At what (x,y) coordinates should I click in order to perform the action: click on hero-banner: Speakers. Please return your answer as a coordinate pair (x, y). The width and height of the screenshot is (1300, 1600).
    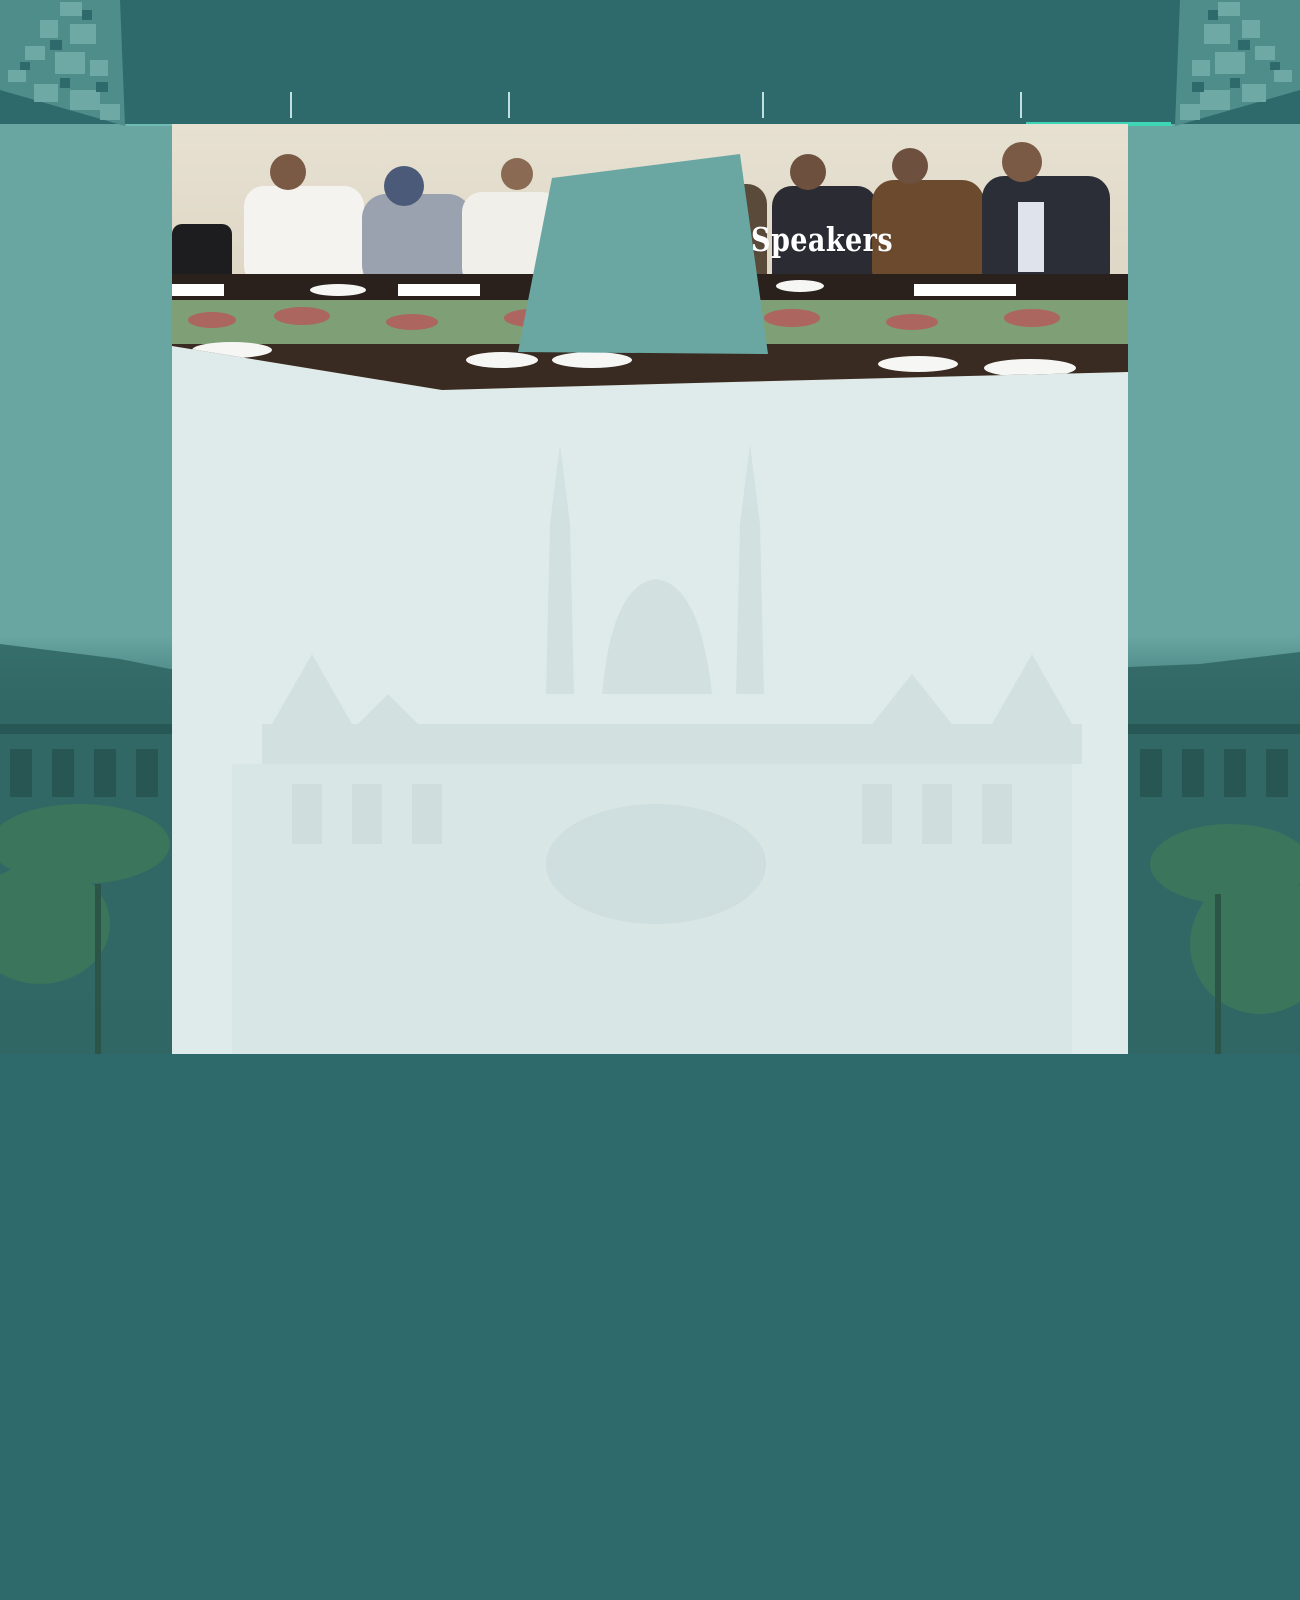
    Looking at the image, I should click on (650, 260).